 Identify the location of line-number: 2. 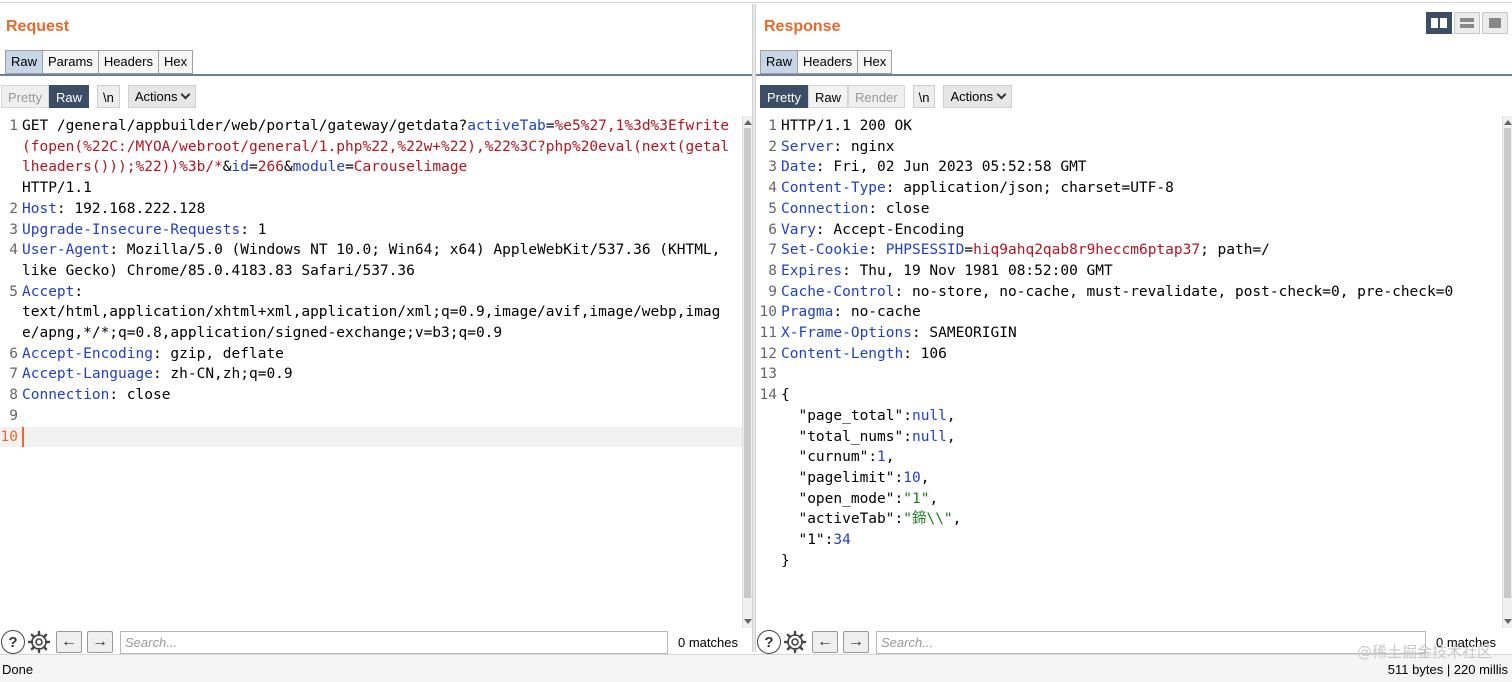
(772, 146).